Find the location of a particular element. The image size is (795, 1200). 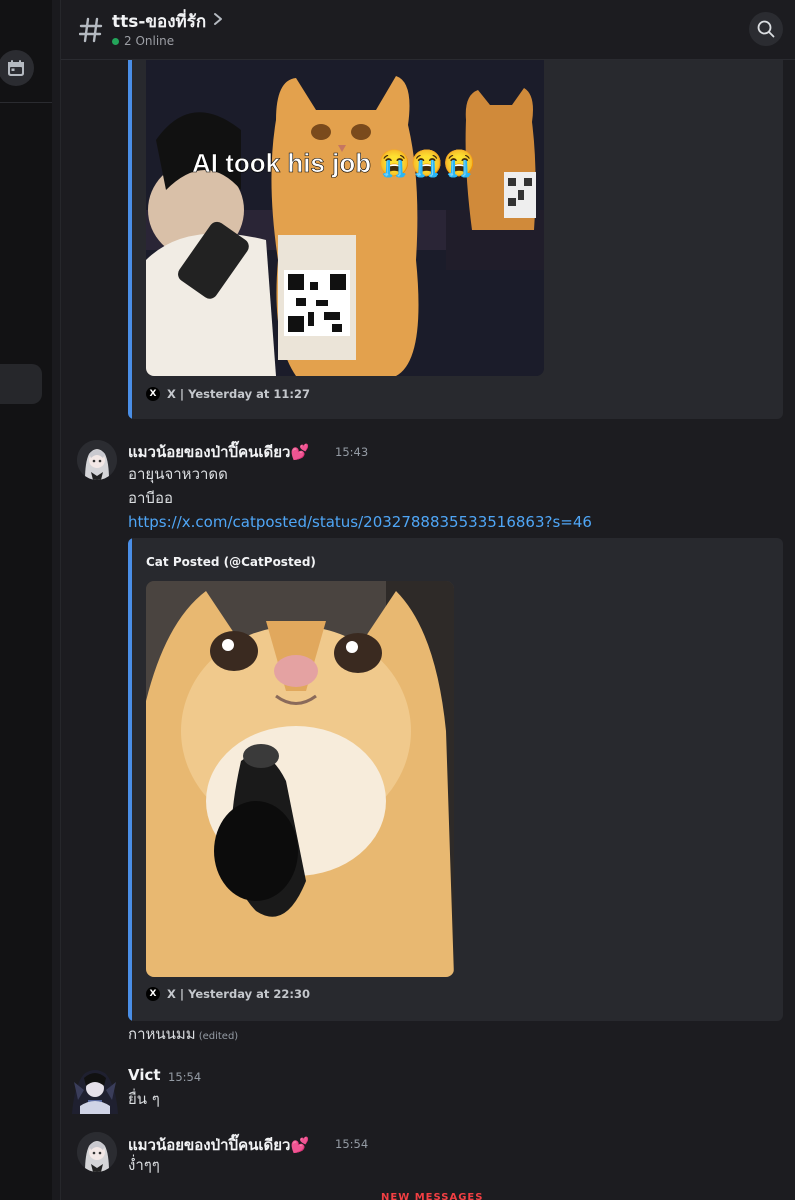

message-line: ยื่น ๆ is located at coordinates (144, 1099).